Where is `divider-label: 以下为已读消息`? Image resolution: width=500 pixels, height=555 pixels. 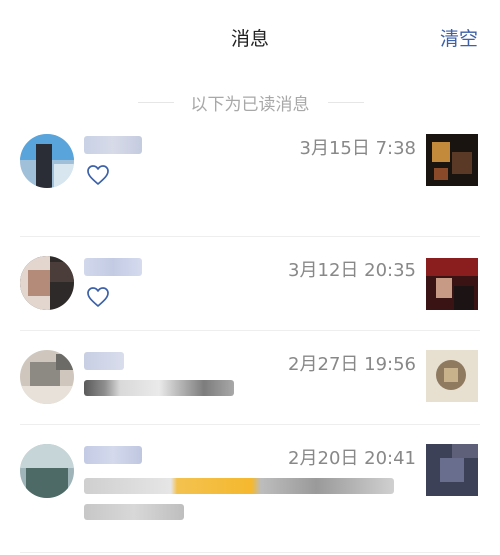
divider-label: 以下为已读消息 is located at coordinates (250, 105).